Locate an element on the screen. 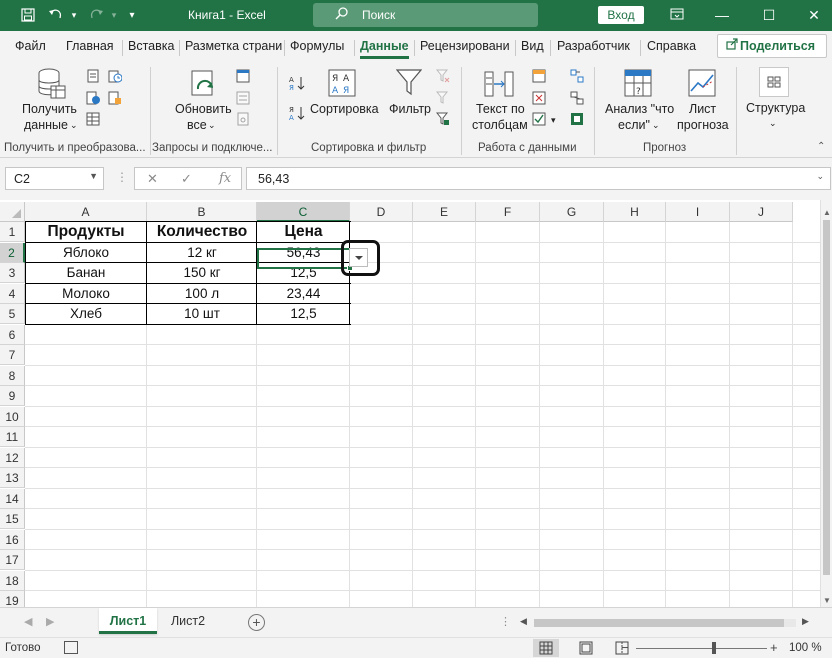 The height and width of the screenshot is (658, 832). vertical-scrollbar: ▲ ▼ is located at coordinates (826, 403).